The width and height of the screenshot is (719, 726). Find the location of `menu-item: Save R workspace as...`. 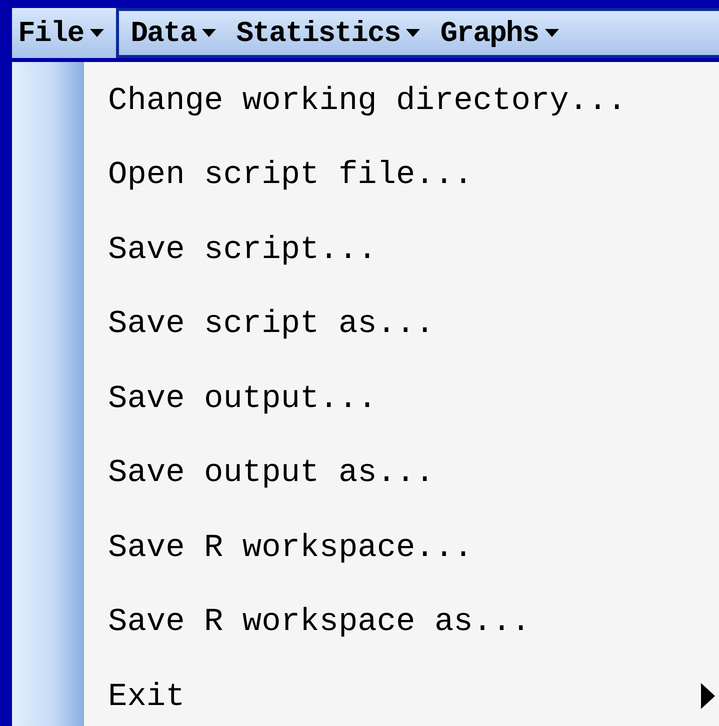

menu-item: Save R workspace as... is located at coordinates (401, 621).